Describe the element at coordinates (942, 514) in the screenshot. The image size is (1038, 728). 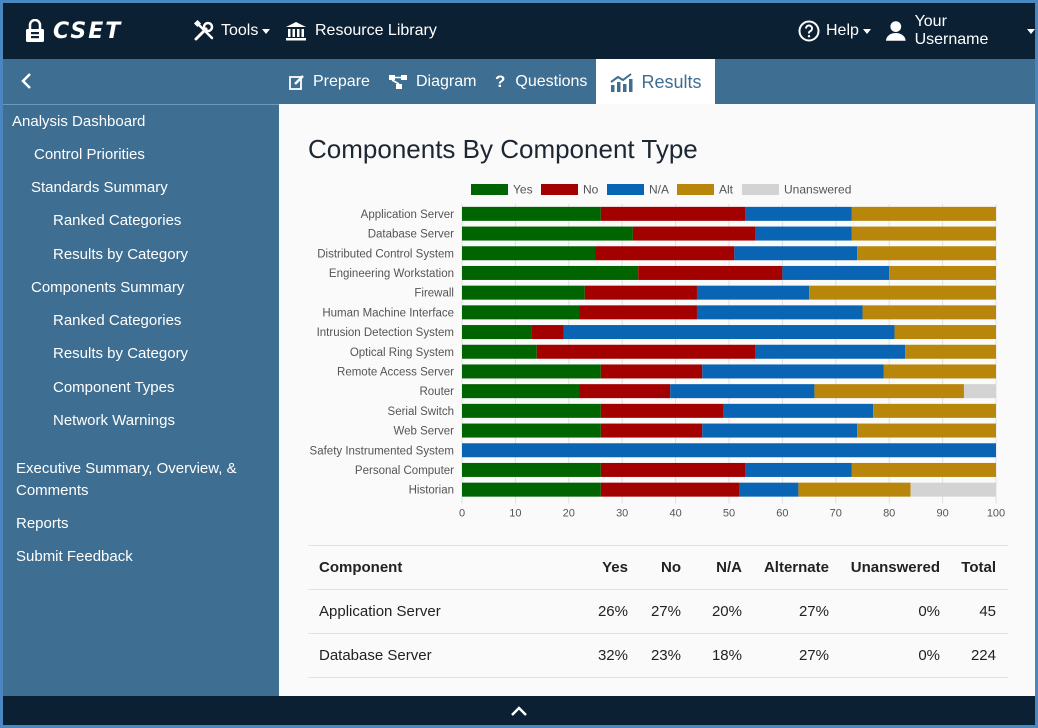
I see `x-tick-label: 90` at that location.